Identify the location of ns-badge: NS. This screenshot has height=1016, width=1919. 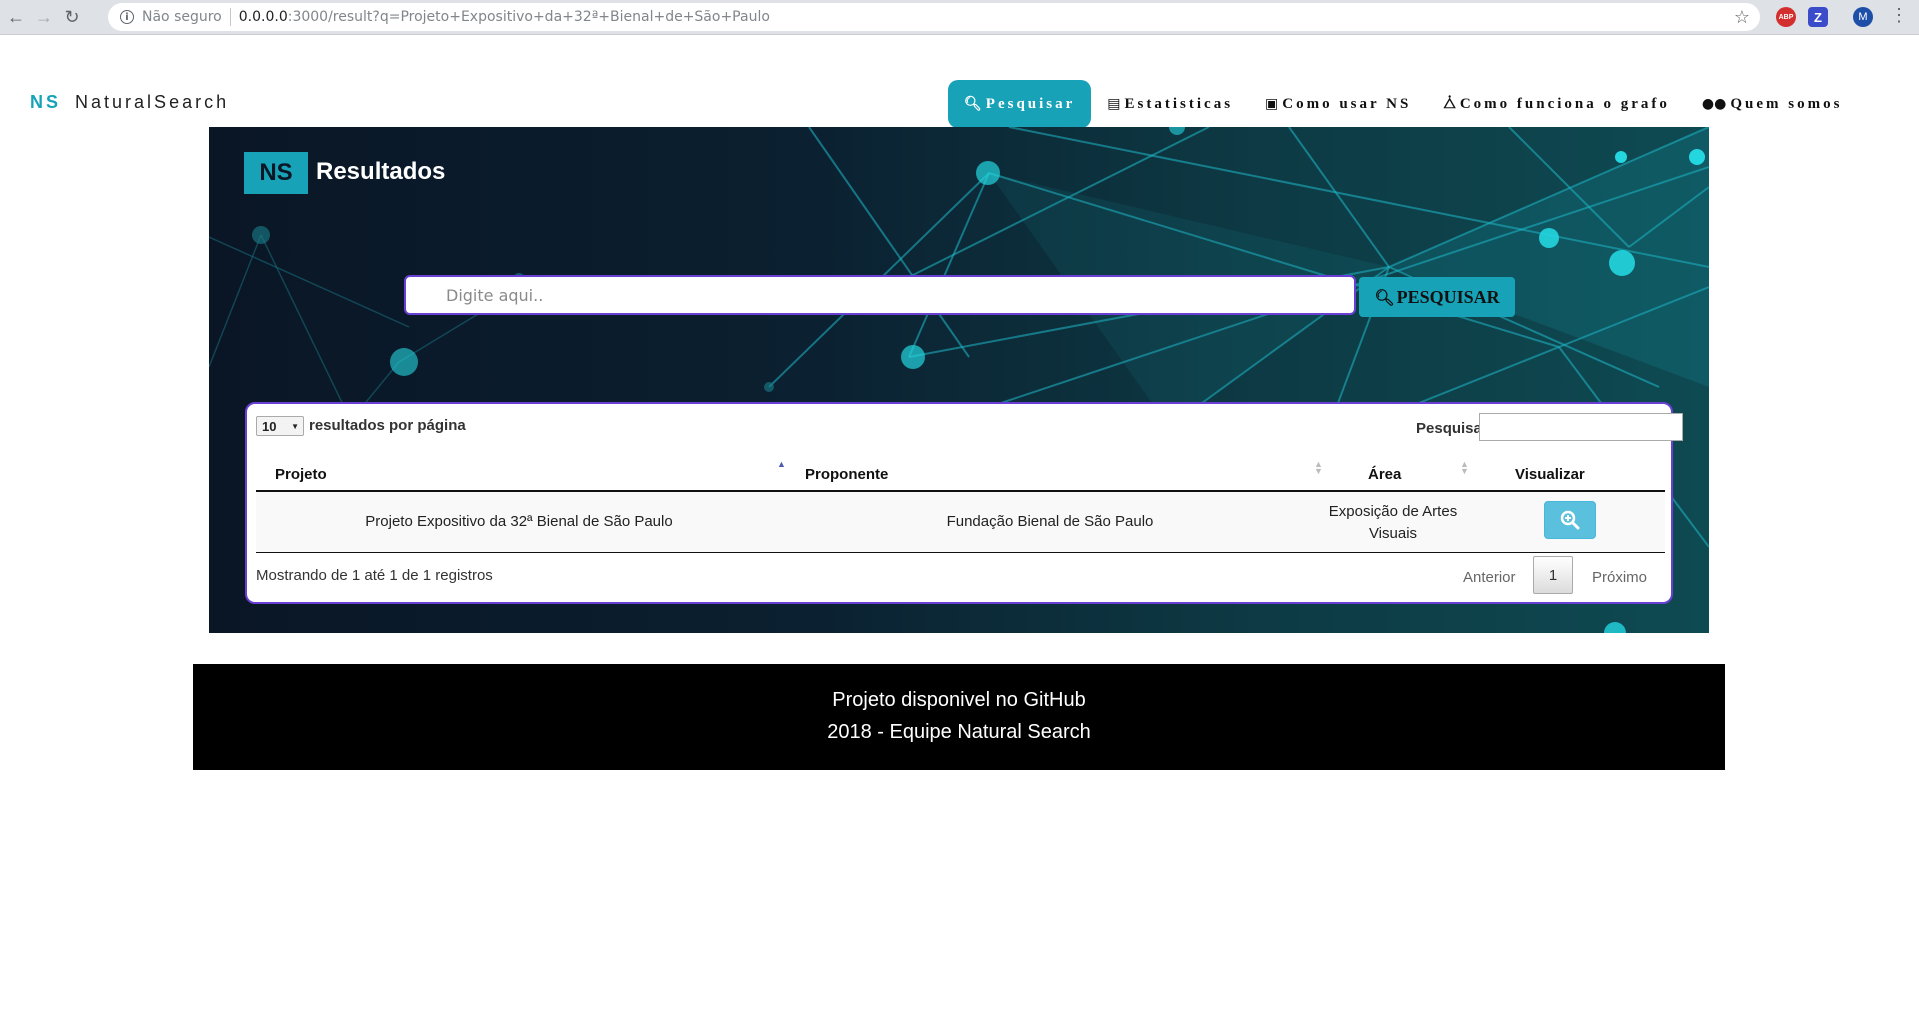
(276, 173).